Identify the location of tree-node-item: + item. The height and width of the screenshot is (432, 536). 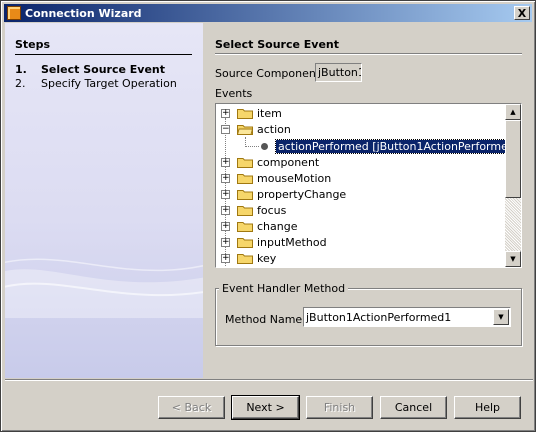
(360, 113).